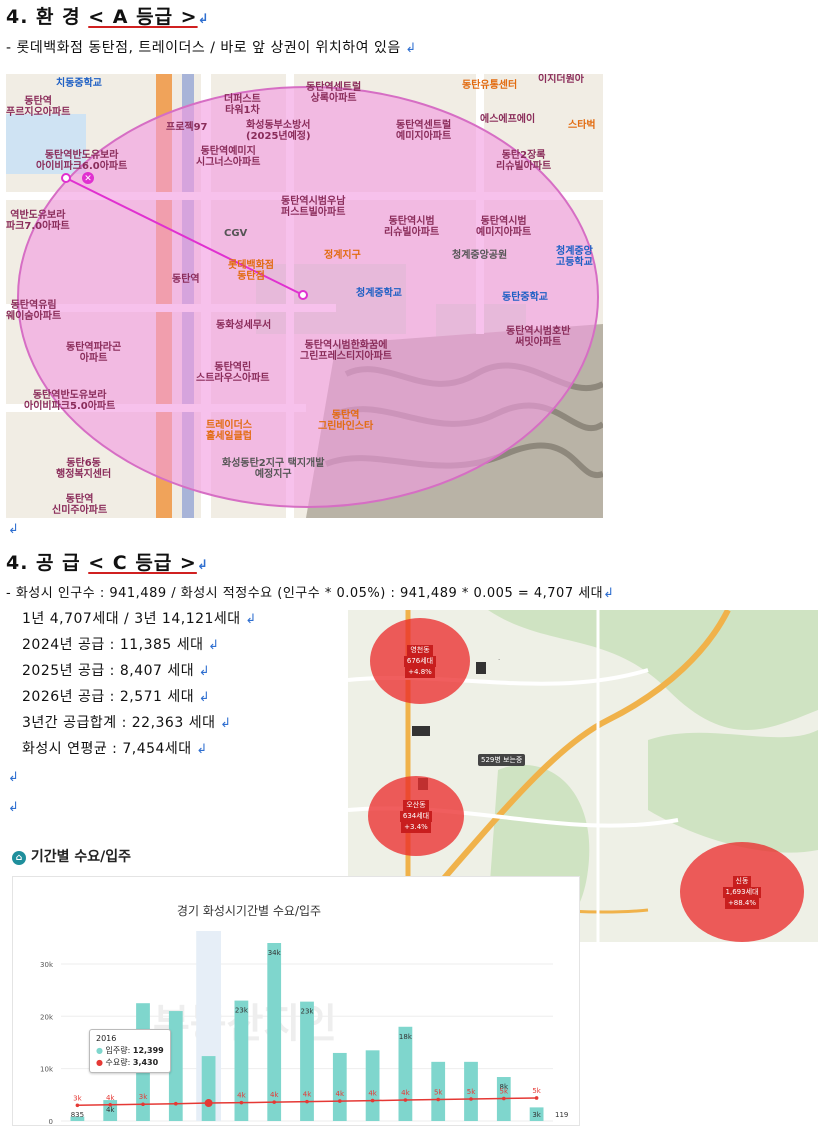  I want to click on map-label: 화성동탄2지구 택지개발 예정지구, so click(273, 469).